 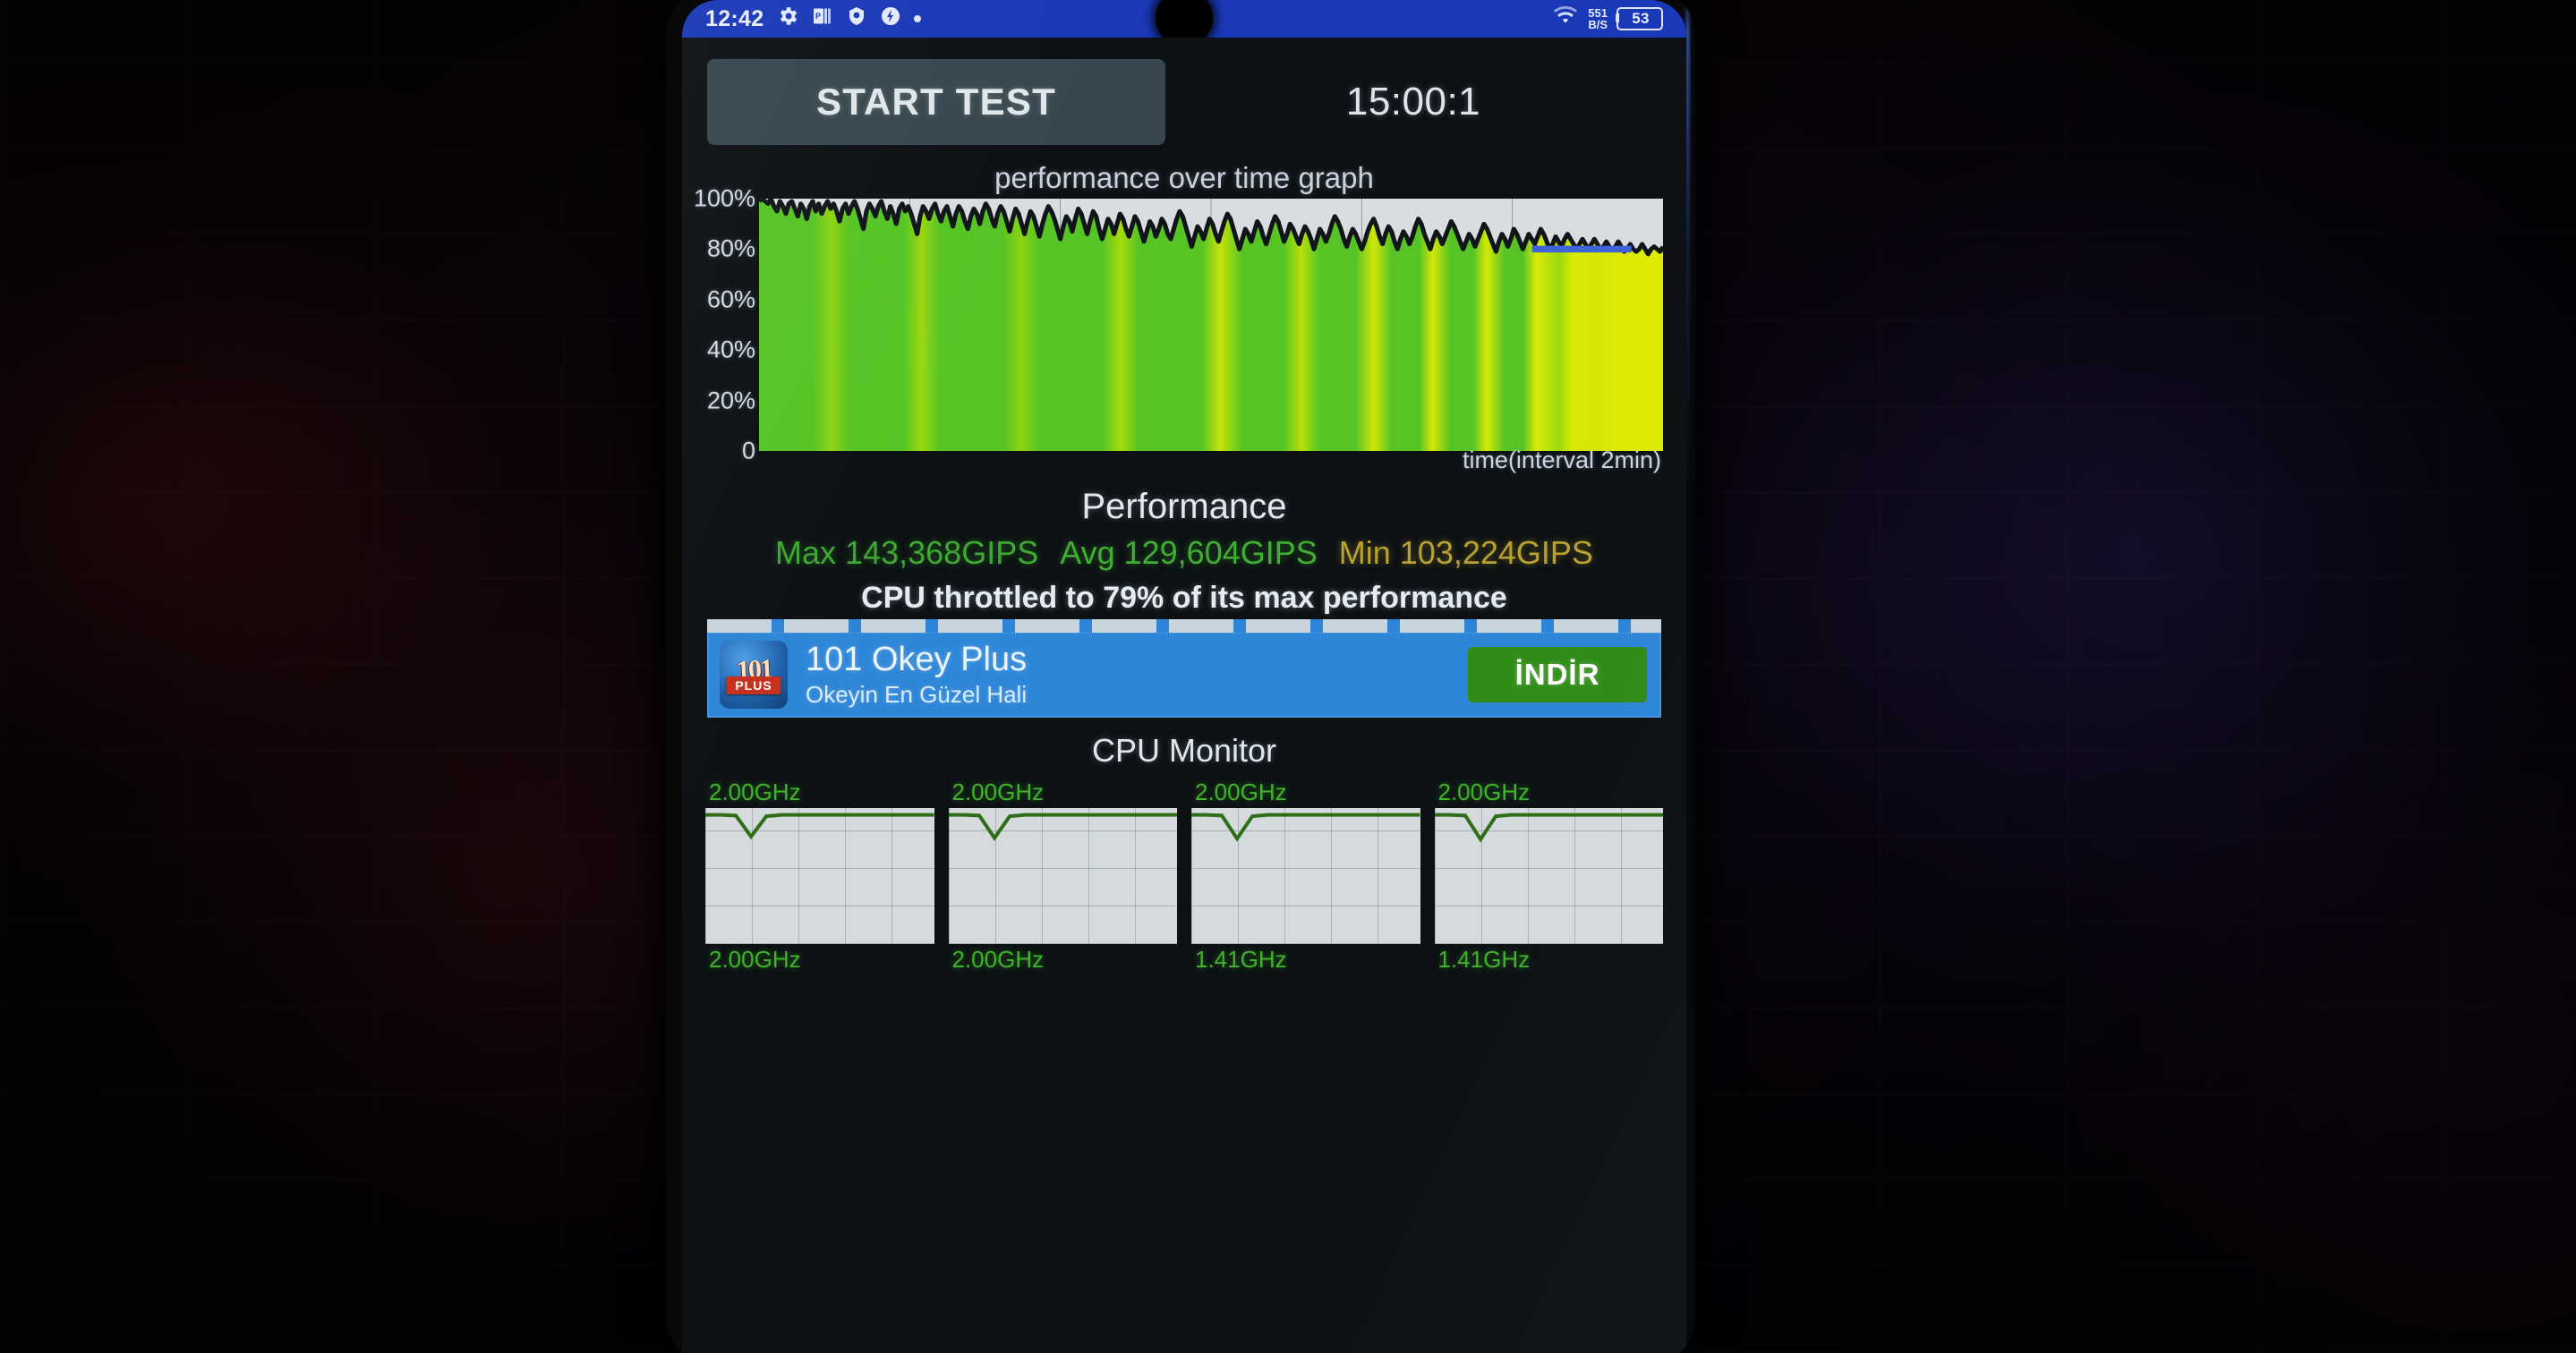 I want to click on performance-graph-ytick: 100%, so click(x=724, y=198).